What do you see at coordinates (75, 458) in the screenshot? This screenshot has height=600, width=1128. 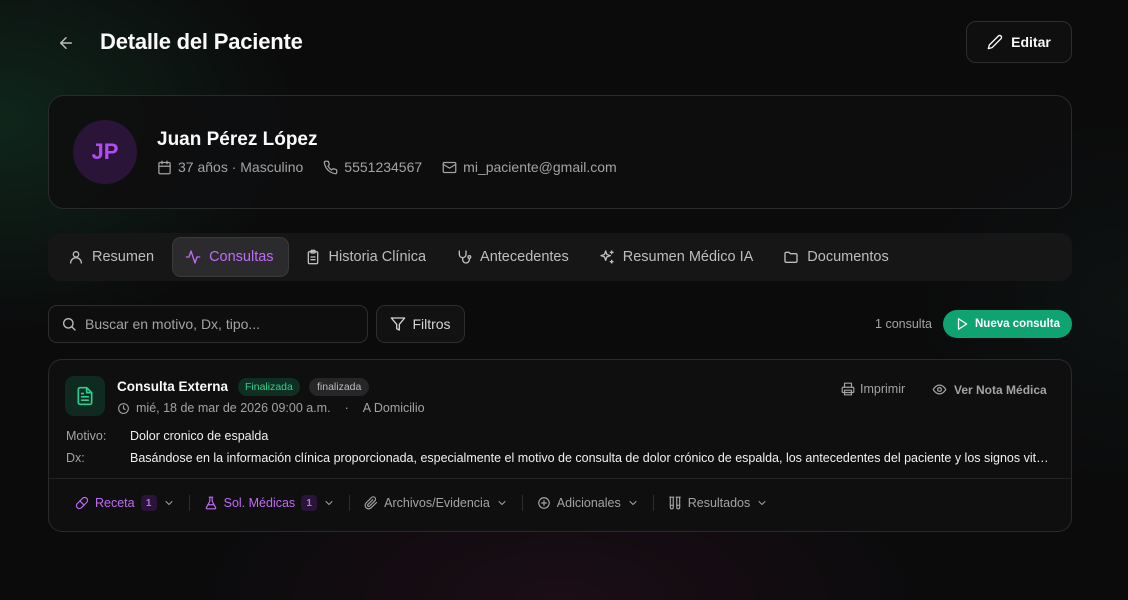 I see `dx-label: Dx:` at bounding box center [75, 458].